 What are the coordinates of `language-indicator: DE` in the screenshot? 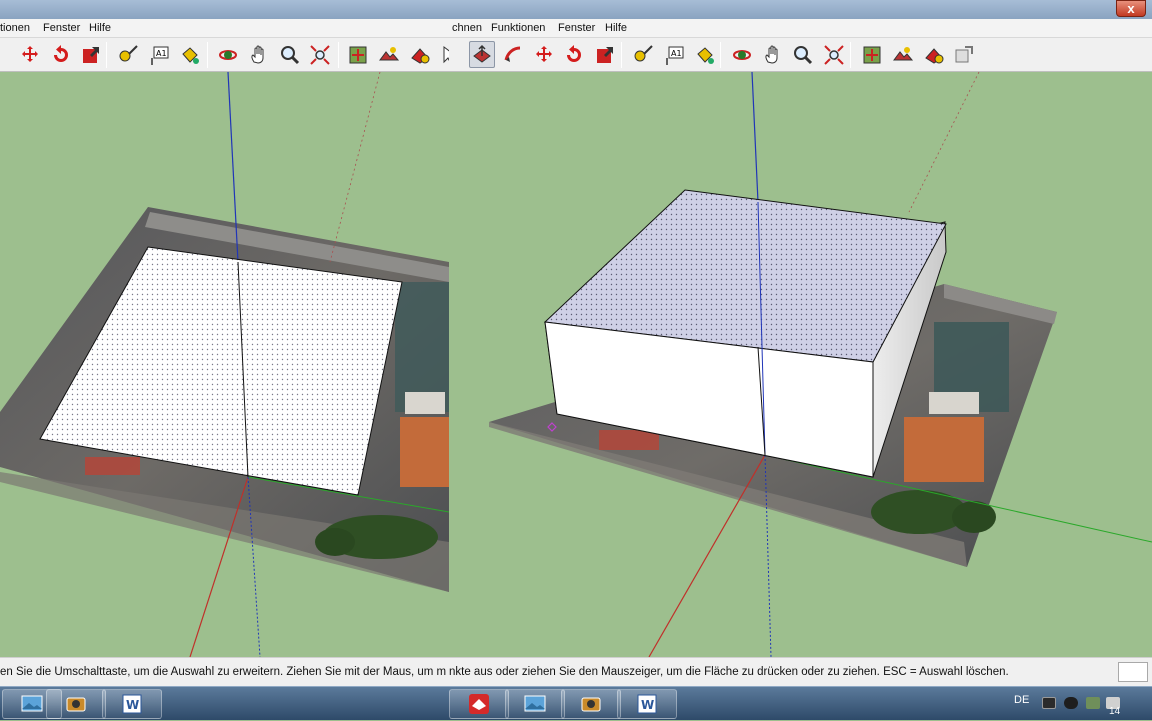 It's located at (1021, 700).